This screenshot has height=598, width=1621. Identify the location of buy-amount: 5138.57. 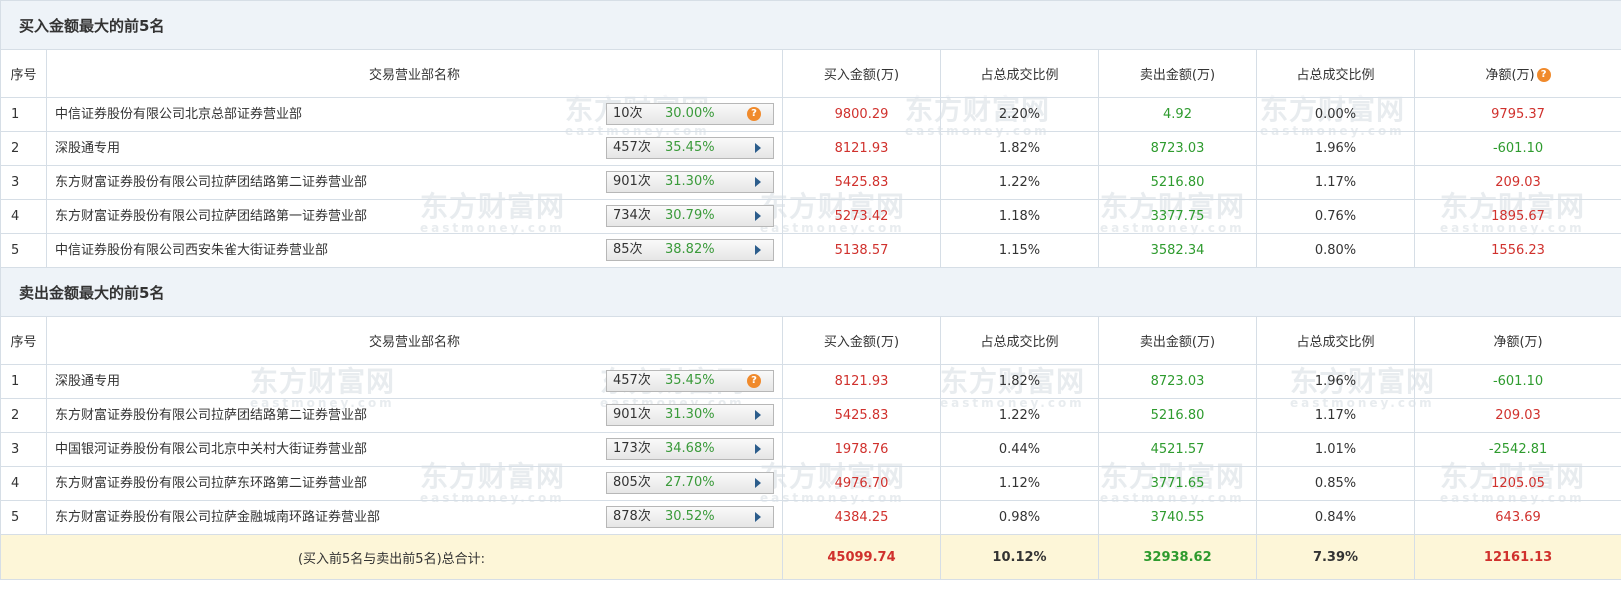
(861, 250).